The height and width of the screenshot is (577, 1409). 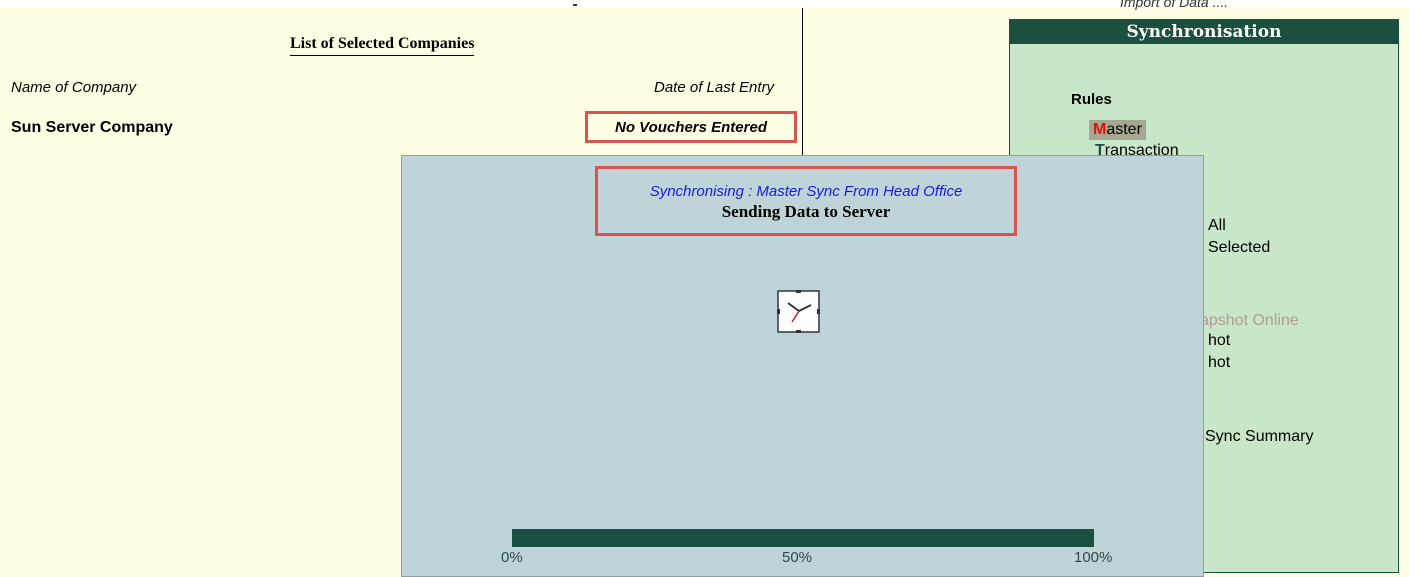 I want to click on column-header-last-entry-date: Date of Last Entry, so click(x=714, y=87).